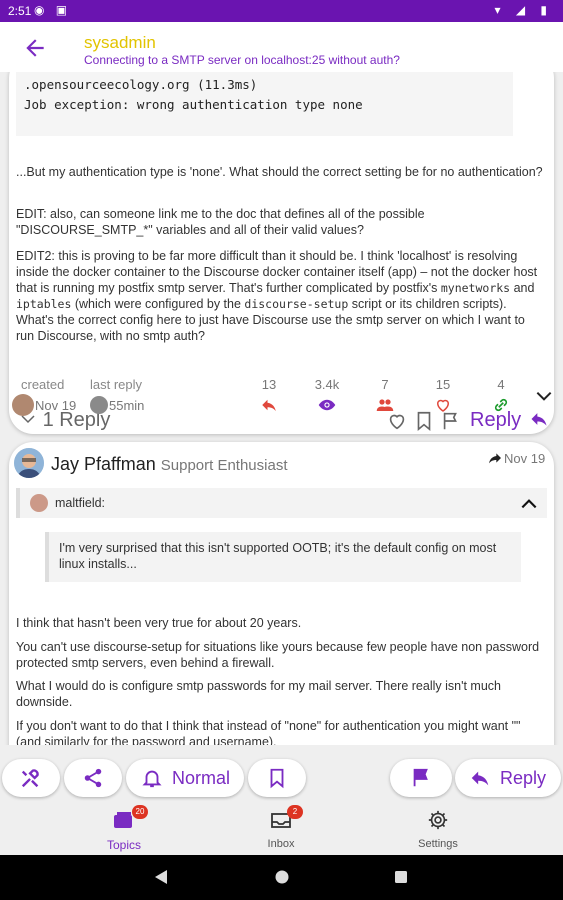 The height and width of the screenshot is (900, 563). I want to click on reply-to-icon, so click(495, 458).